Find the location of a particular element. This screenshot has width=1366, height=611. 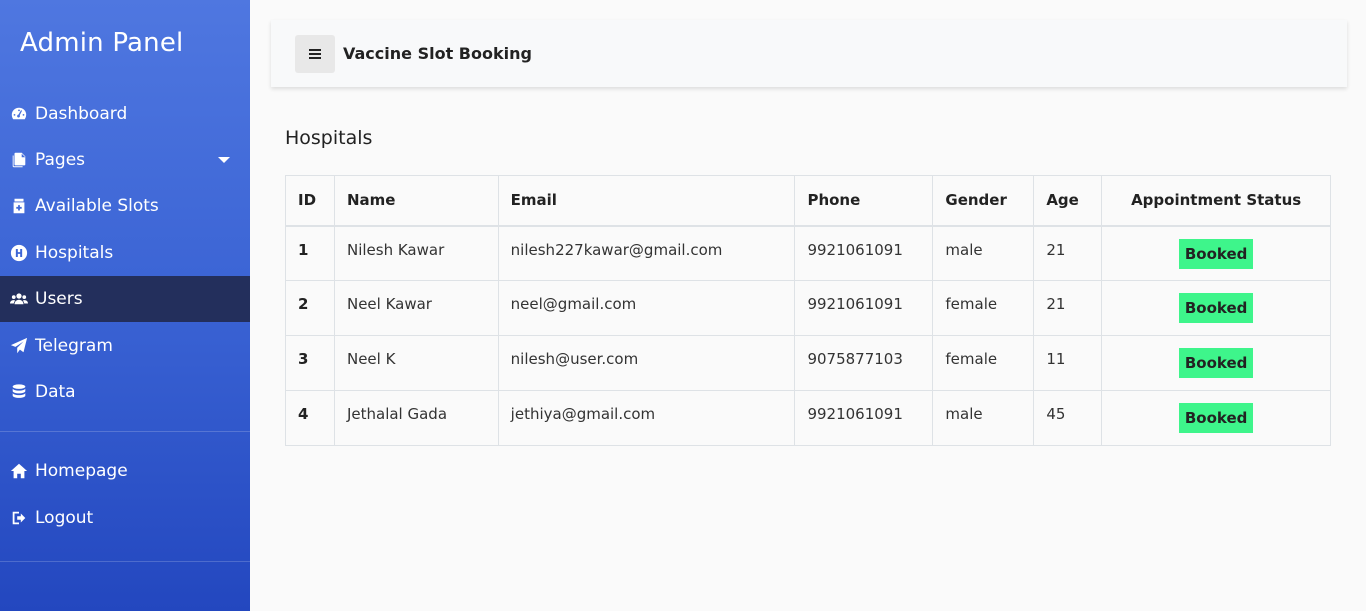

sidebar-item-label: Telegram is located at coordinates (74, 346).